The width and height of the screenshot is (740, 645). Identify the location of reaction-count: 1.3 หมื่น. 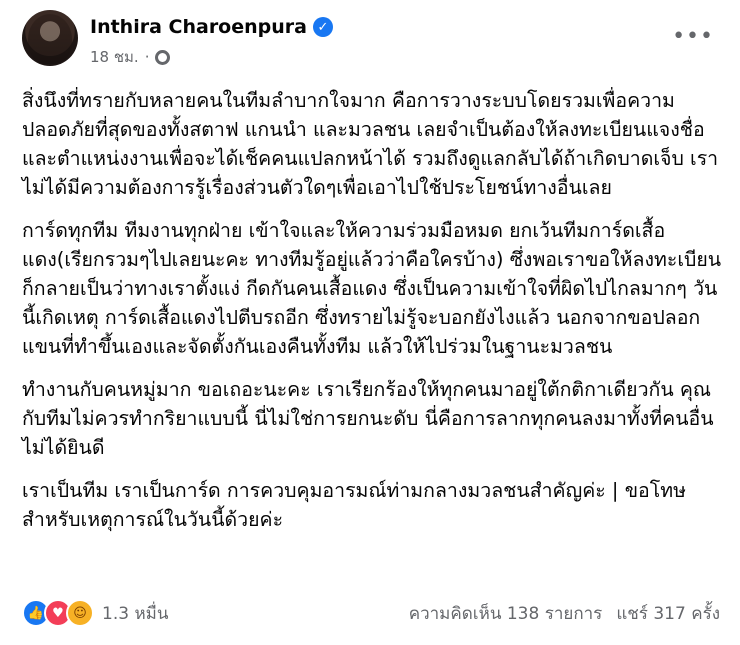
(135, 613).